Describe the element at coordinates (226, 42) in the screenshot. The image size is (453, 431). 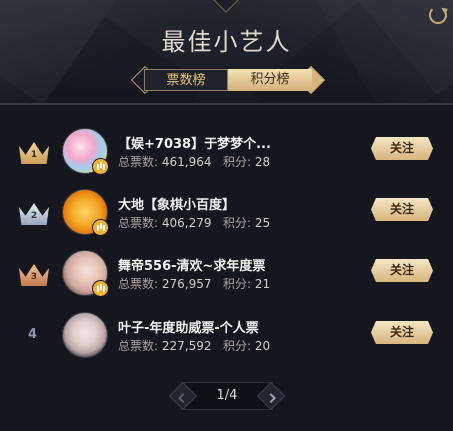
I see `page-title: 最佳小艺人` at that location.